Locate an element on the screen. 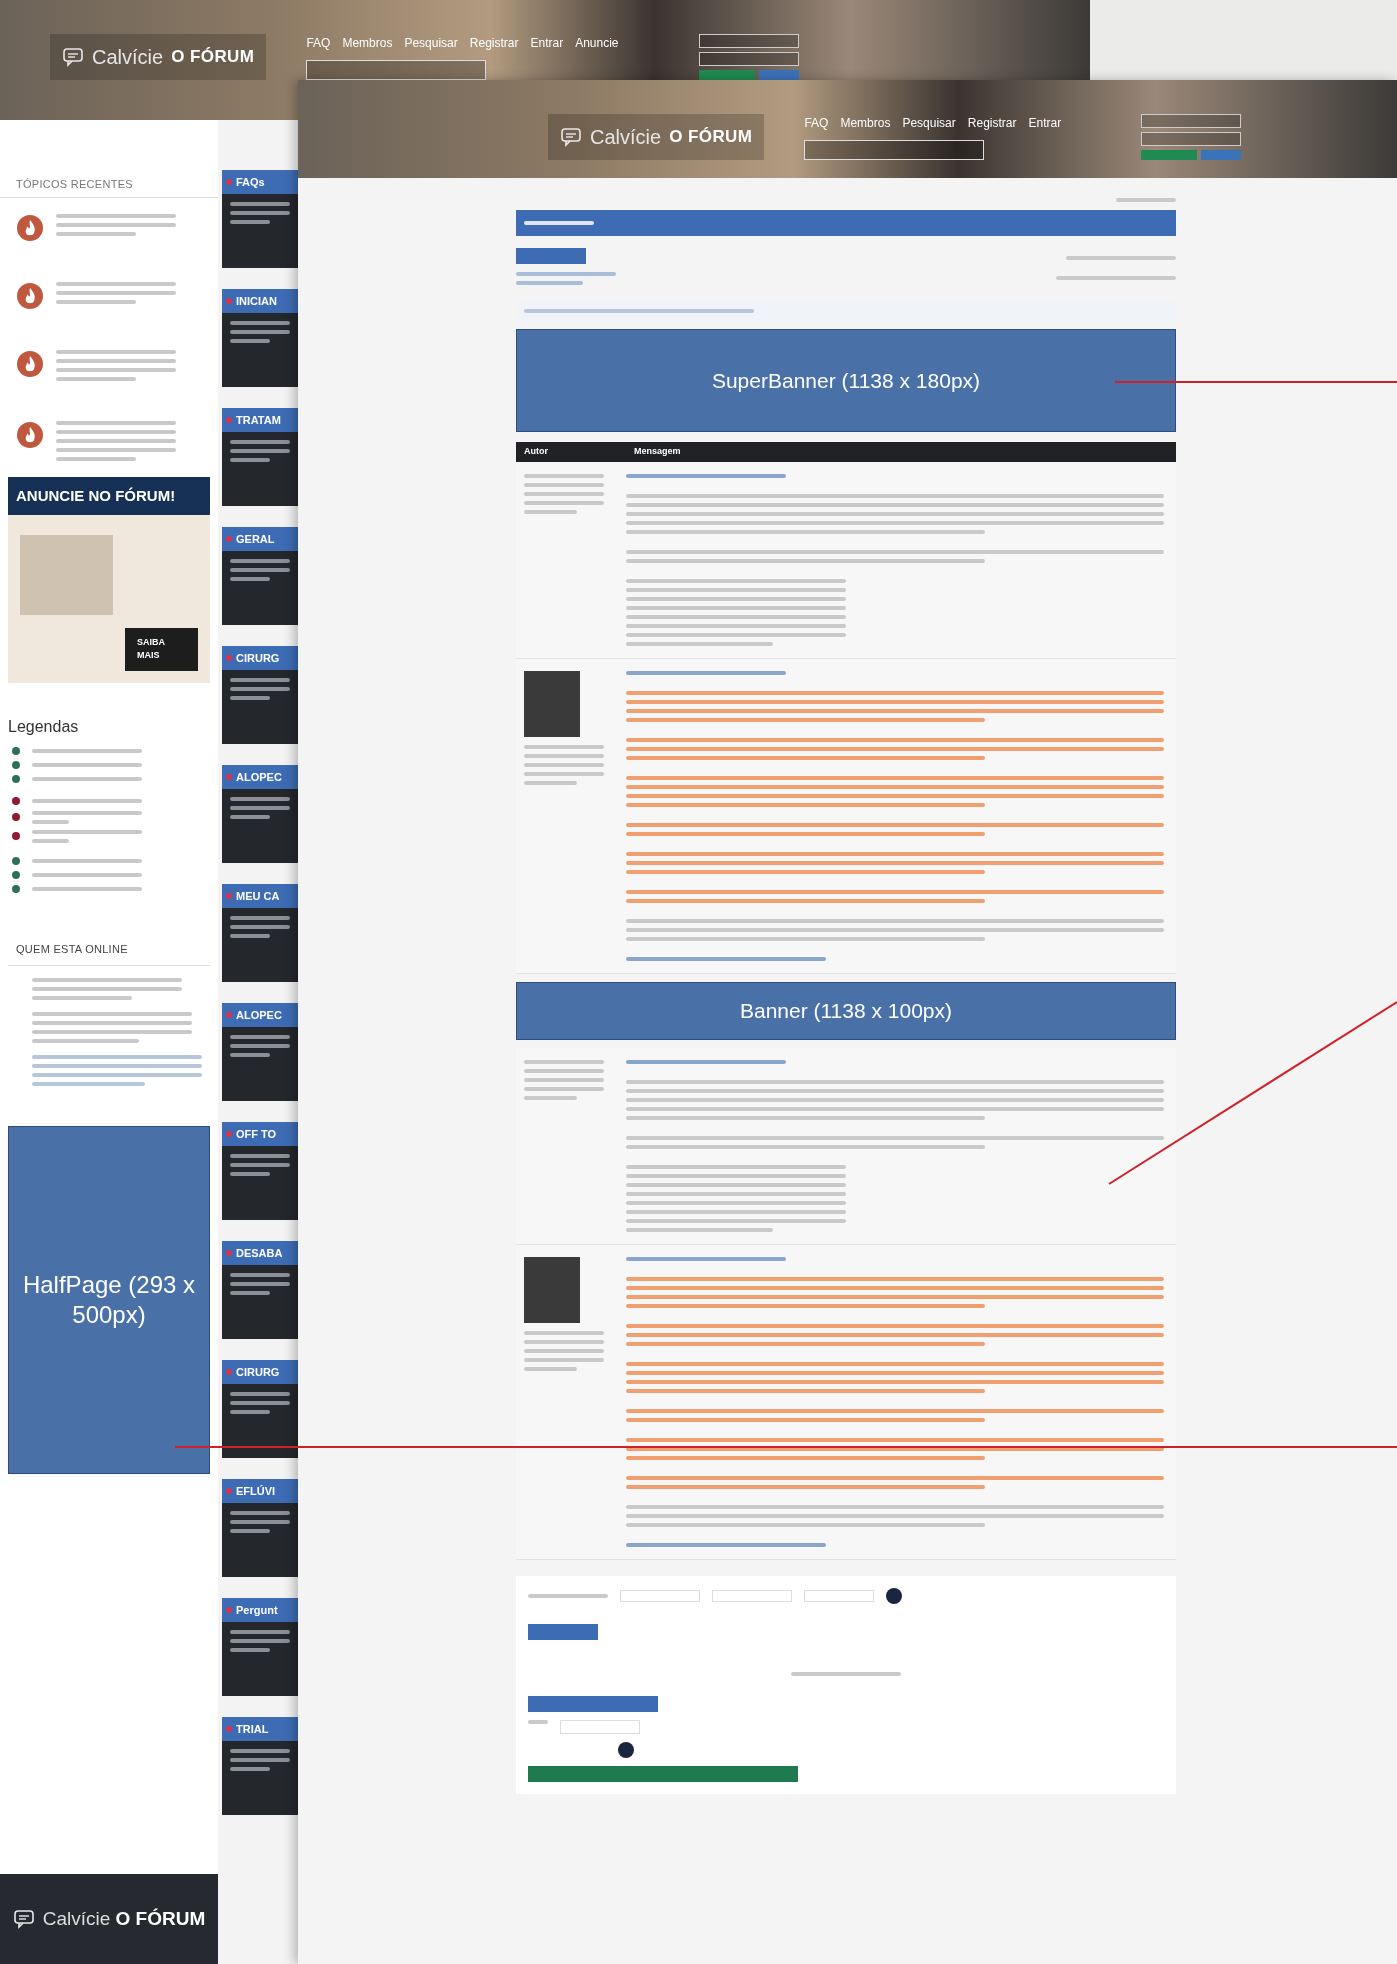 Image resolution: width=1397 pixels, height=1964 pixels. category-card: TRATAM is located at coordinates (260, 457).